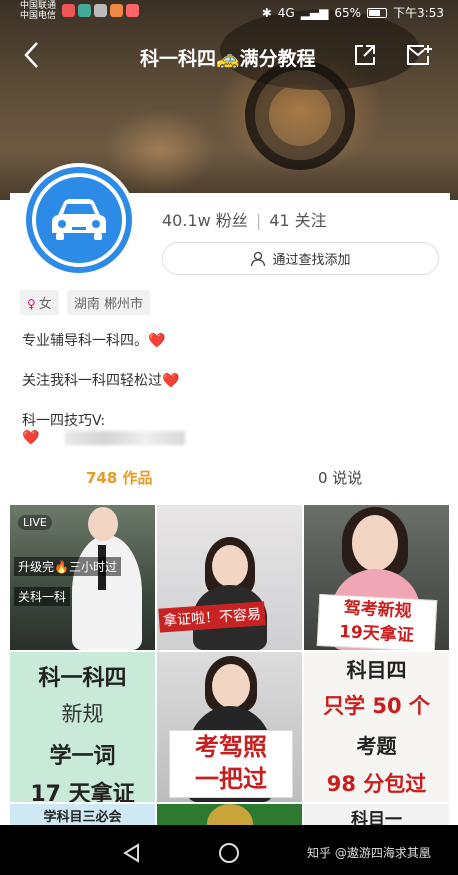 The height and width of the screenshot is (875, 458). Describe the element at coordinates (205, 220) in the screenshot. I see `followers-count: 40.1w 粉丝` at that location.